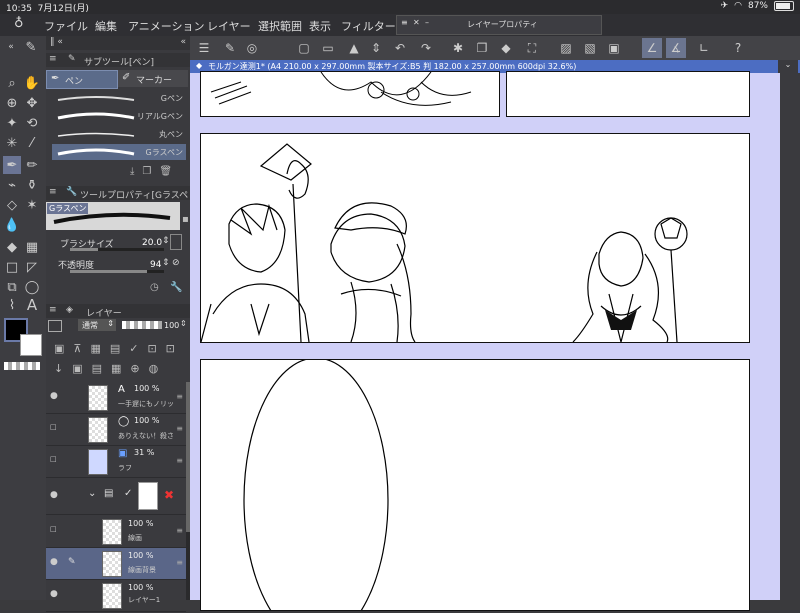 The image size is (800, 613). Describe the element at coordinates (55, 326) in the screenshot. I see `layer-type-icon` at that location.